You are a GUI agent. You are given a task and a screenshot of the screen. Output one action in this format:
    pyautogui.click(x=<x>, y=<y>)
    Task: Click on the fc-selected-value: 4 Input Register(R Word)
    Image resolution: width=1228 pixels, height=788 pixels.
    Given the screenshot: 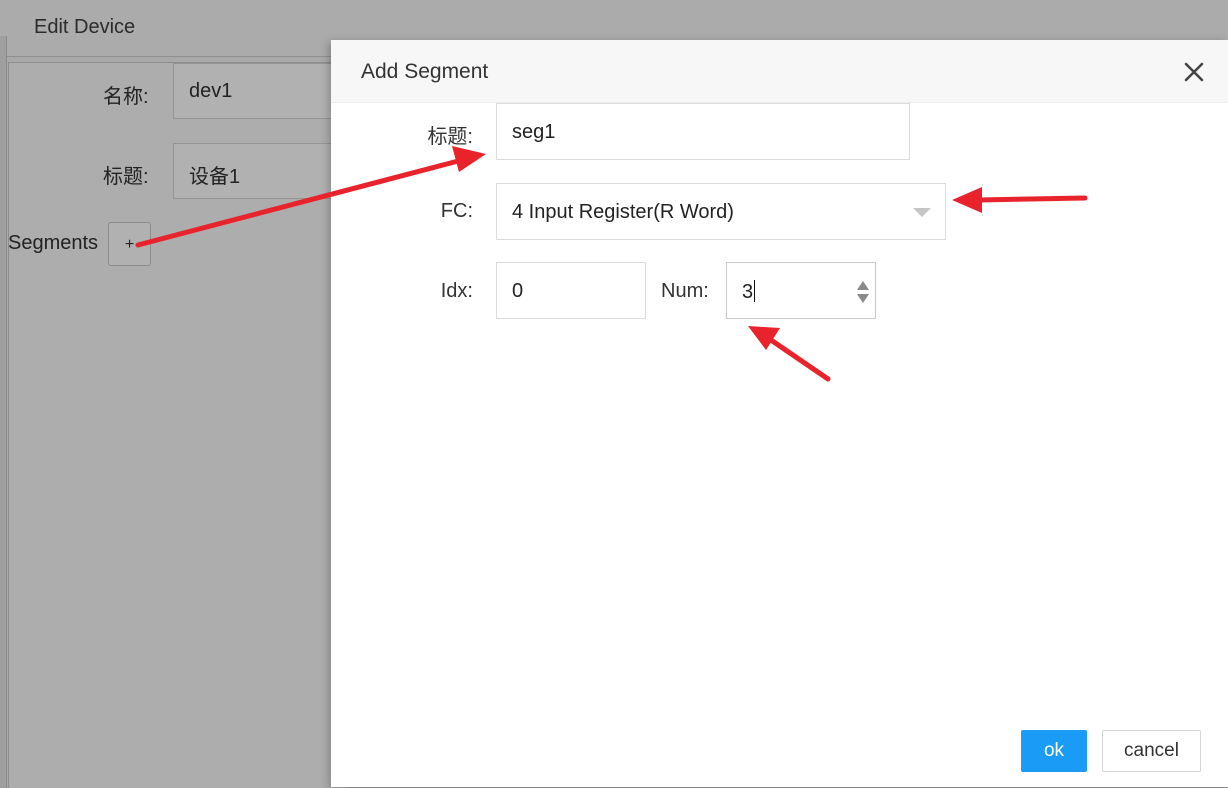 What is the action you would take?
    pyautogui.click(x=623, y=212)
    